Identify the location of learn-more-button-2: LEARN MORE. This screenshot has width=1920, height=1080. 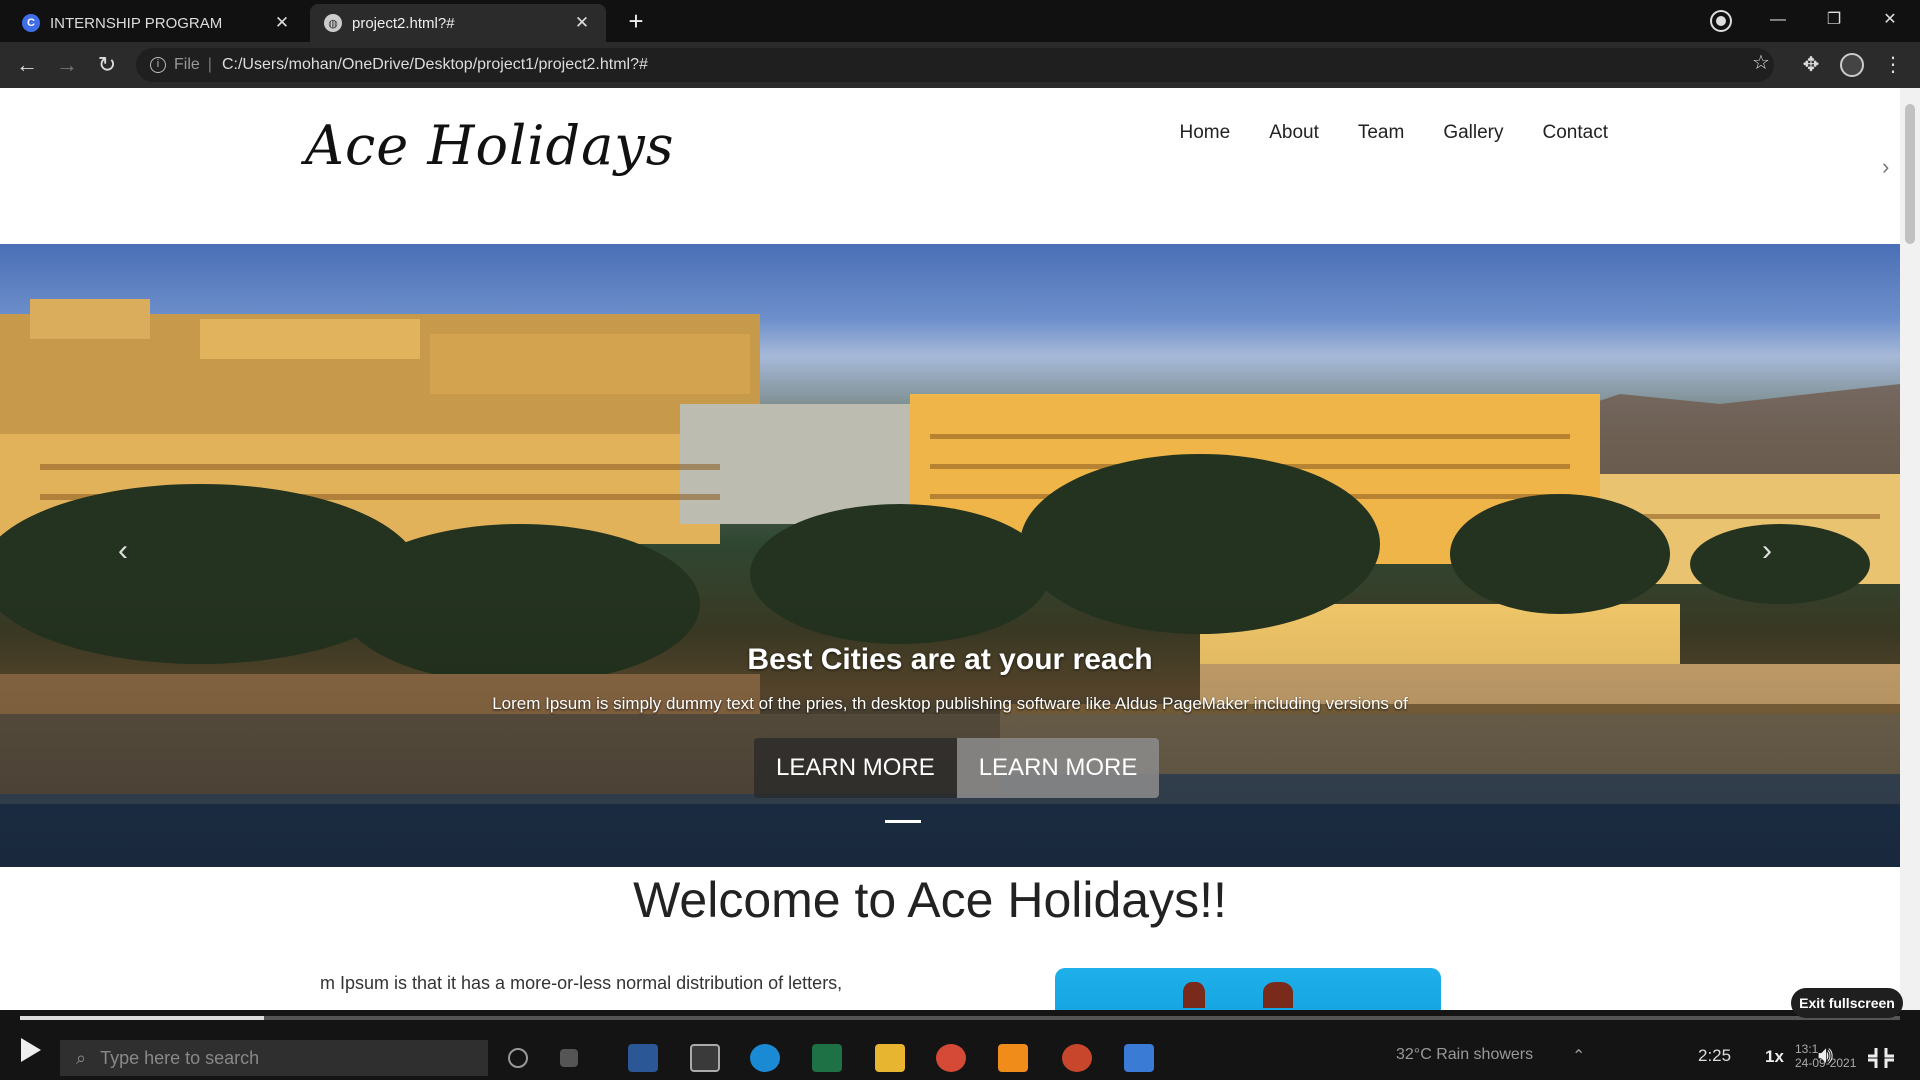
(1058, 768).